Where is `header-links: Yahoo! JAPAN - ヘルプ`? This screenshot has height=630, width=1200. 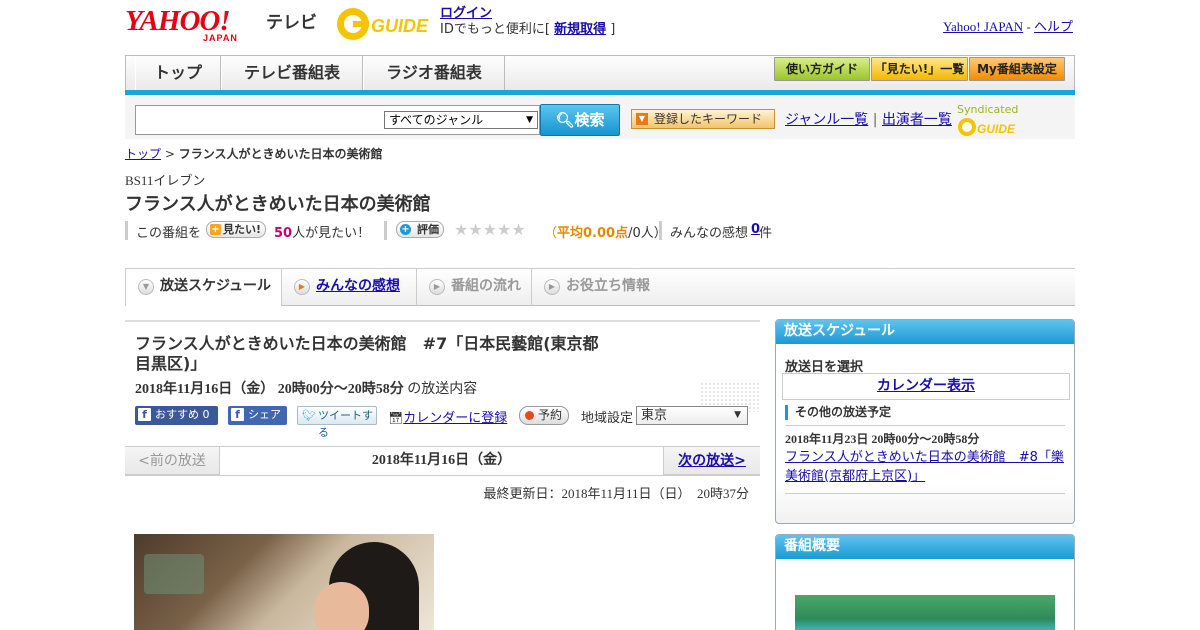
header-links: Yahoo! JAPAN - ヘルプ is located at coordinates (1008, 25).